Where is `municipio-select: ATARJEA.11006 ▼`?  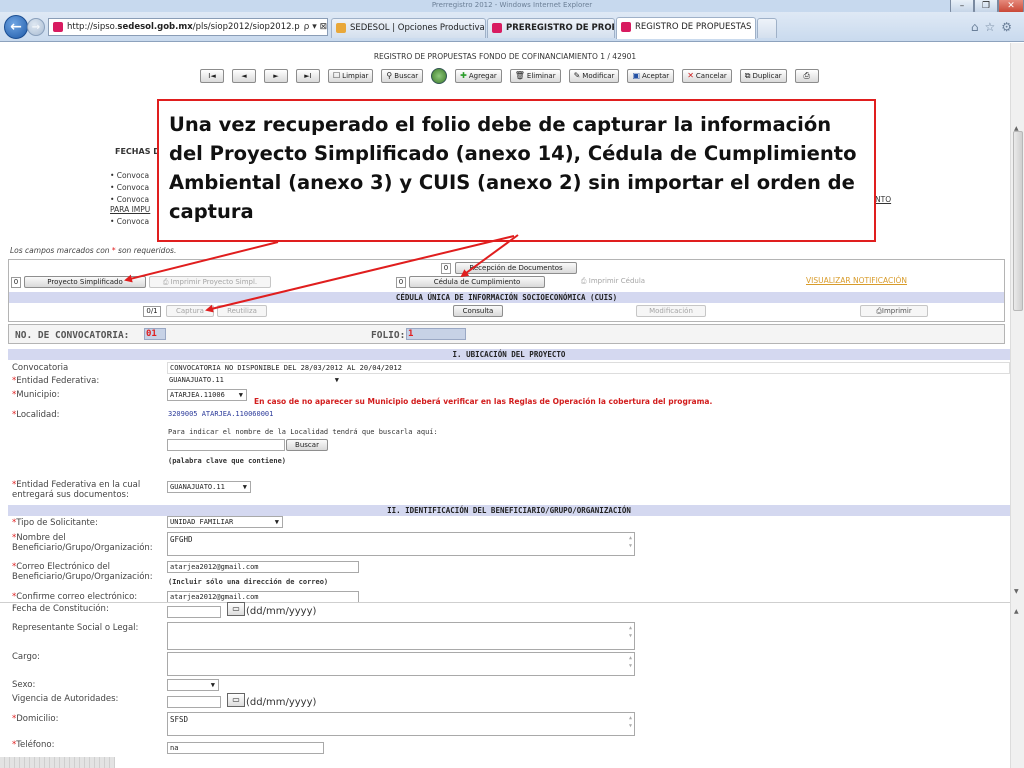
municipio-select: ATARJEA.11006 ▼ is located at coordinates (207, 395).